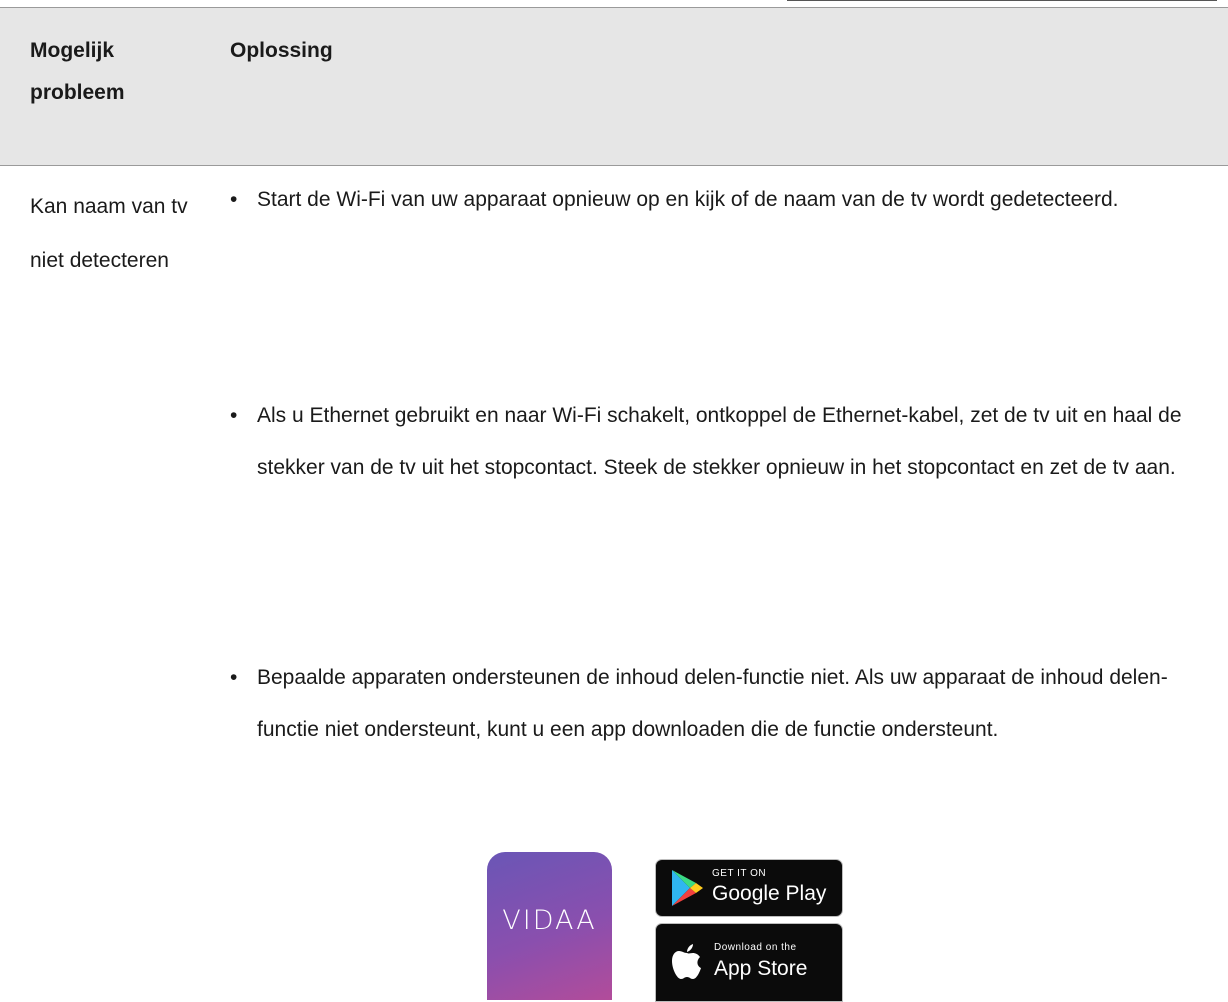 The image size is (1228, 1002). What do you see at coordinates (739, 873) in the screenshot?
I see `google-play-small-text: GET IT ON` at bounding box center [739, 873].